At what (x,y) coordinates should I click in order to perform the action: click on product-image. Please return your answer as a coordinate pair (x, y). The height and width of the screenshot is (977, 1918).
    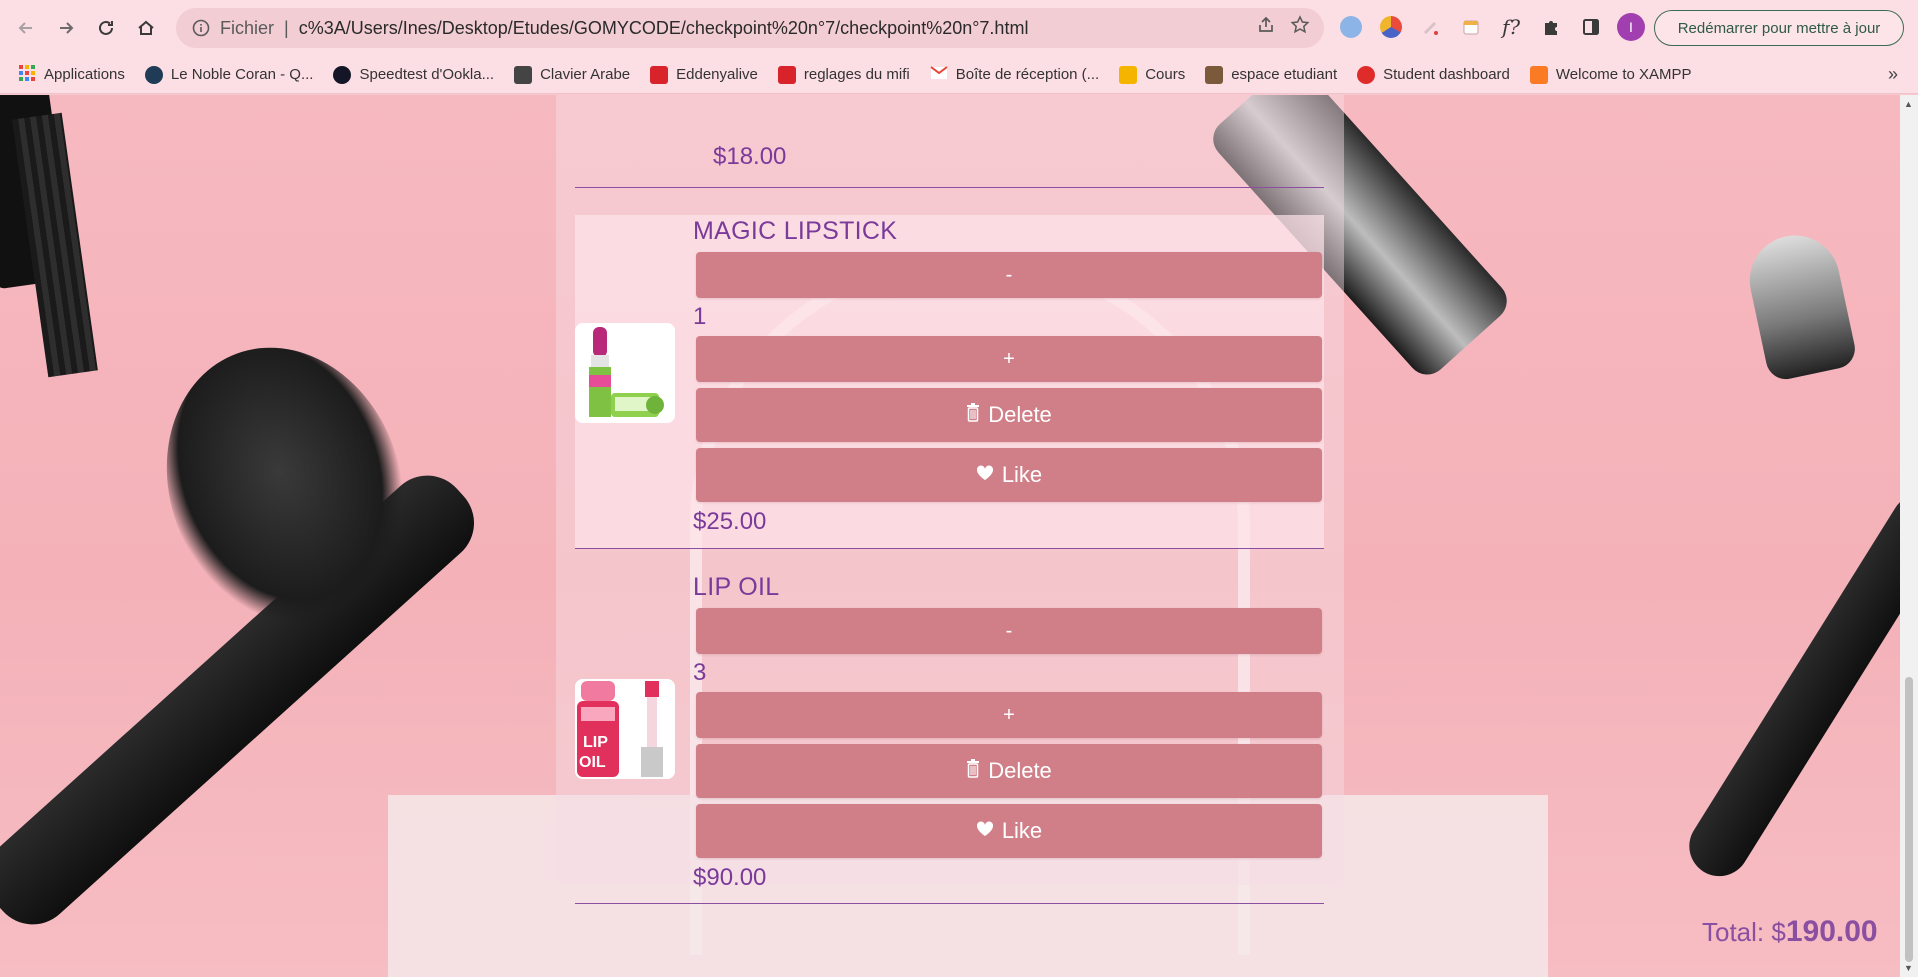
    Looking at the image, I should click on (625, 373).